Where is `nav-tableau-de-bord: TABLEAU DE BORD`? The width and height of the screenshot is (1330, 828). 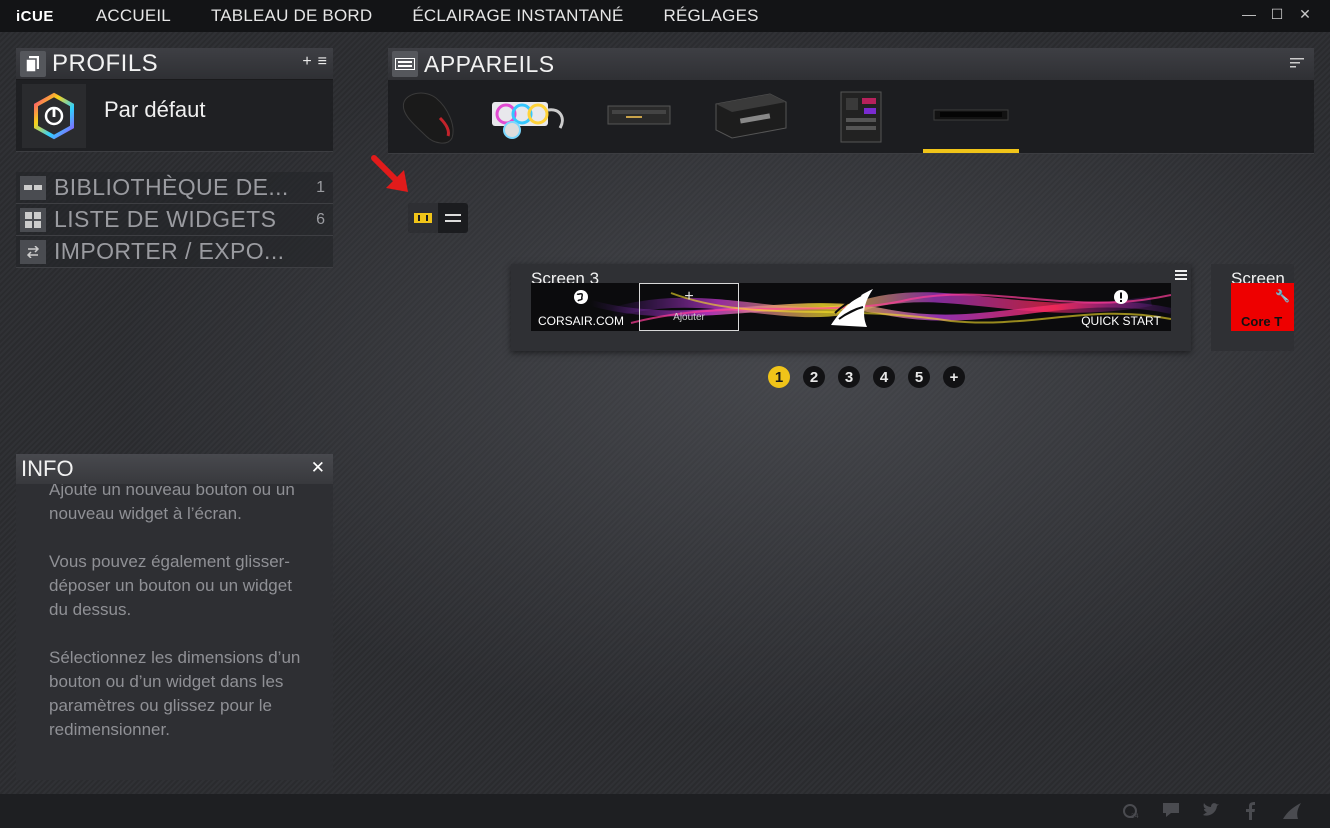 nav-tableau-de-bord: TABLEAU DE BORD is located at coordinates (291, 16).